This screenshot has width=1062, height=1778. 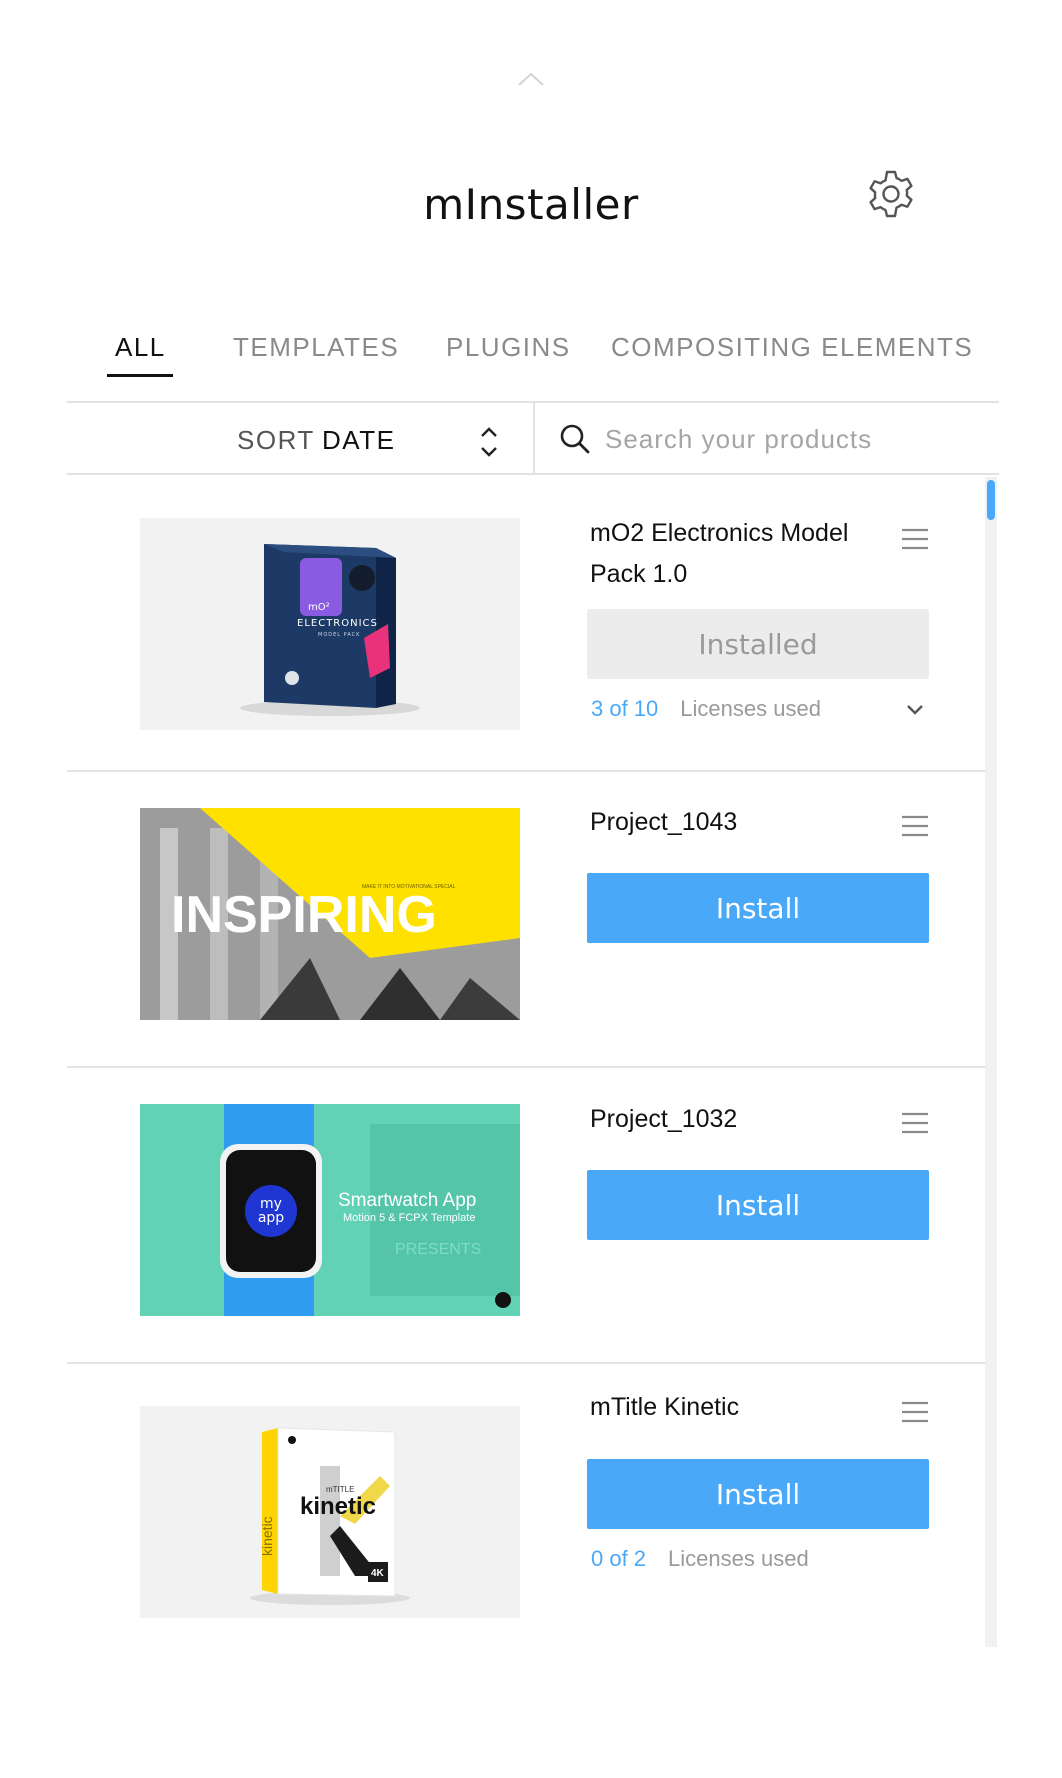 I want to click on kinetic-box-art: kinetic mTITLE kinetic 4K, so click(x=330, y=1516).